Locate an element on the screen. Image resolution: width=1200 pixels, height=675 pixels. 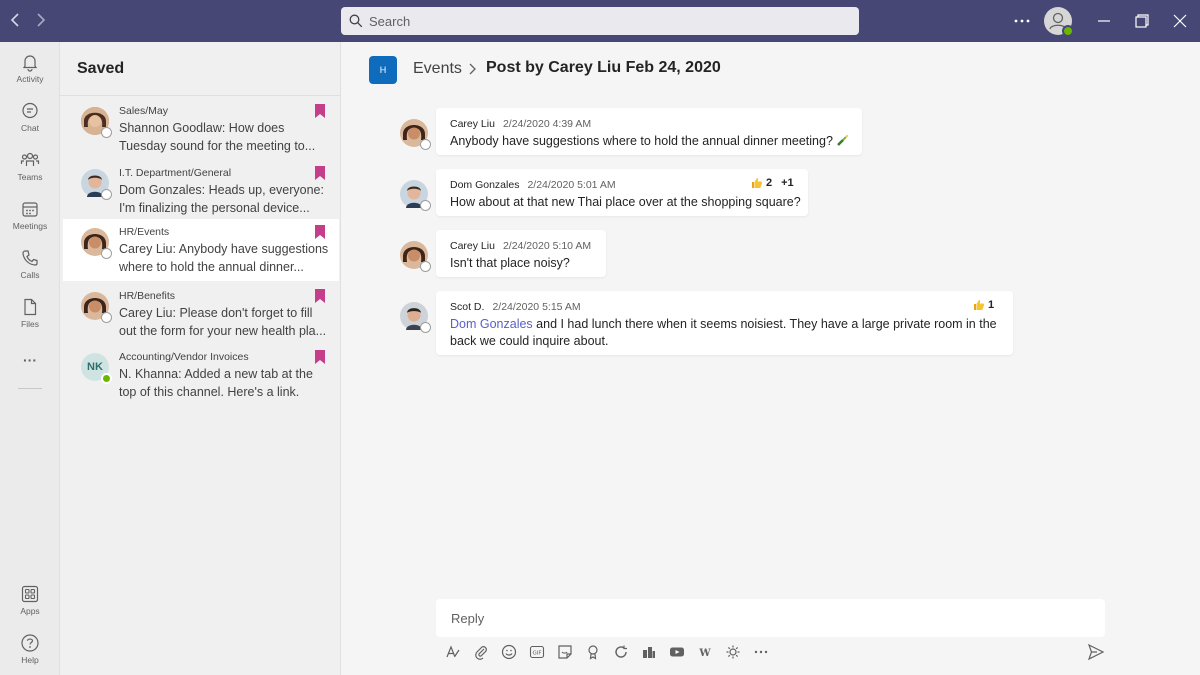
message-header: Dom Gonzales 2/24/2020 5:01 AM is located at coordinates (533, 185).